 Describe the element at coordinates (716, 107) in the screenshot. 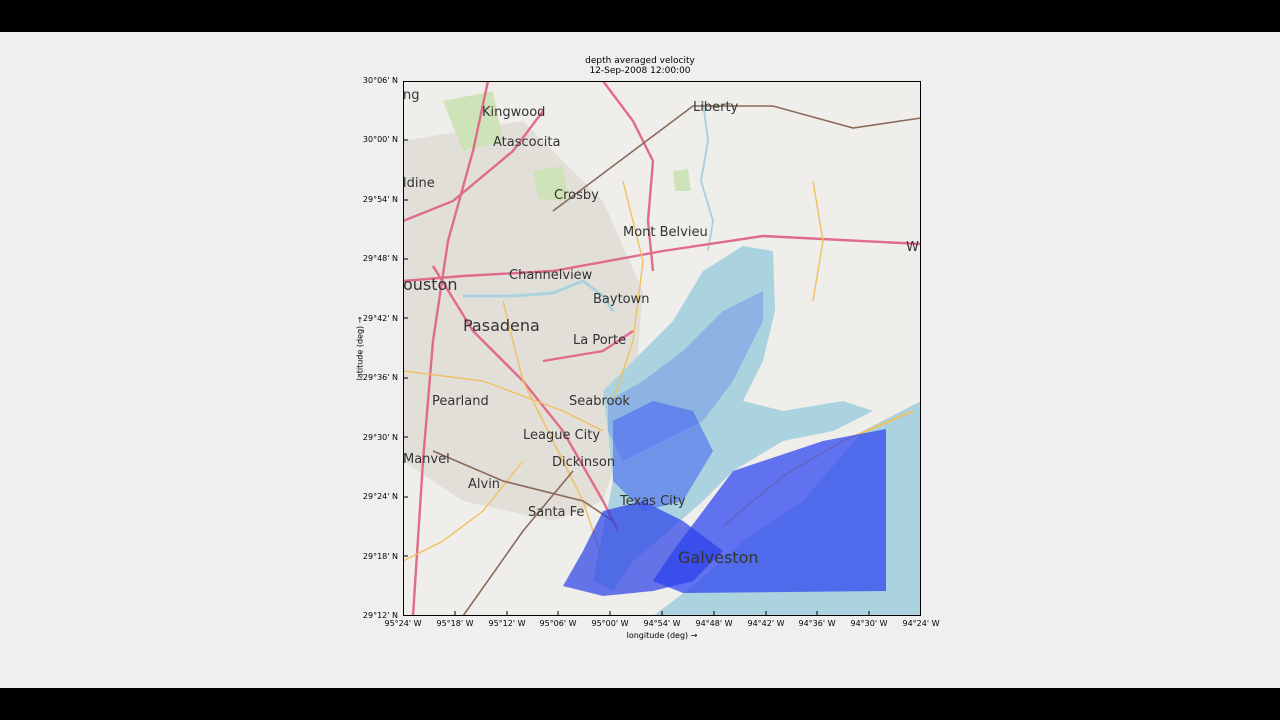

I see `place-label: Liberty` at that location.